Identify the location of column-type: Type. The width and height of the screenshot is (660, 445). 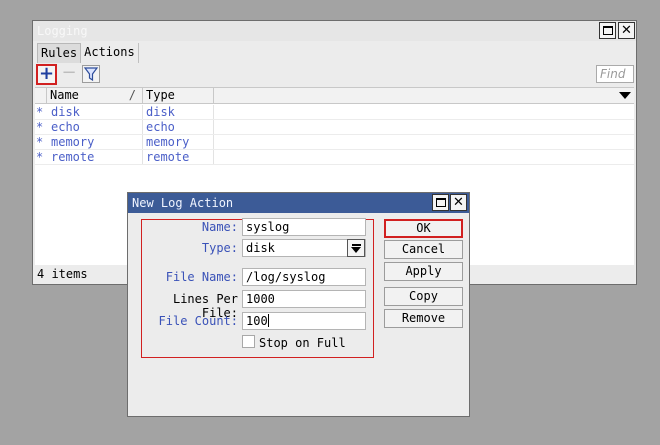
(178, 96).